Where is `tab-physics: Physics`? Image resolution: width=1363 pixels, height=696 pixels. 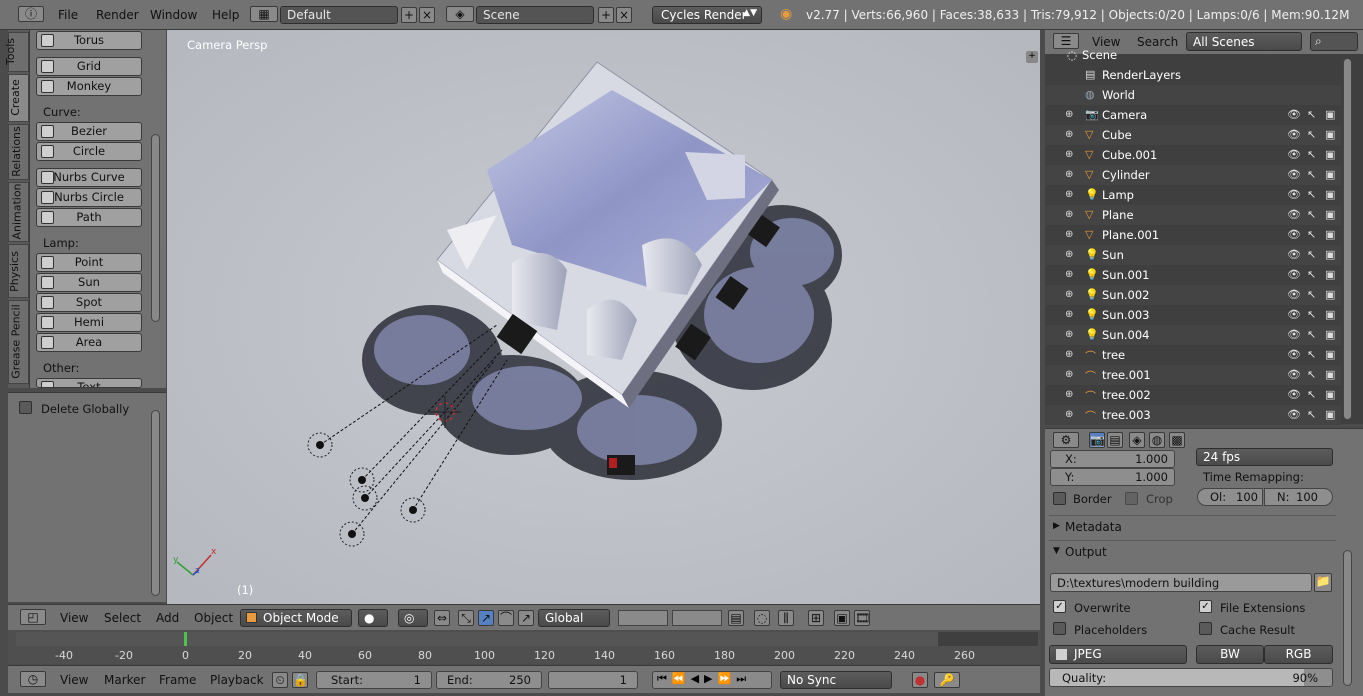
tab-physics: Physics is located at coordinates (18, 271).